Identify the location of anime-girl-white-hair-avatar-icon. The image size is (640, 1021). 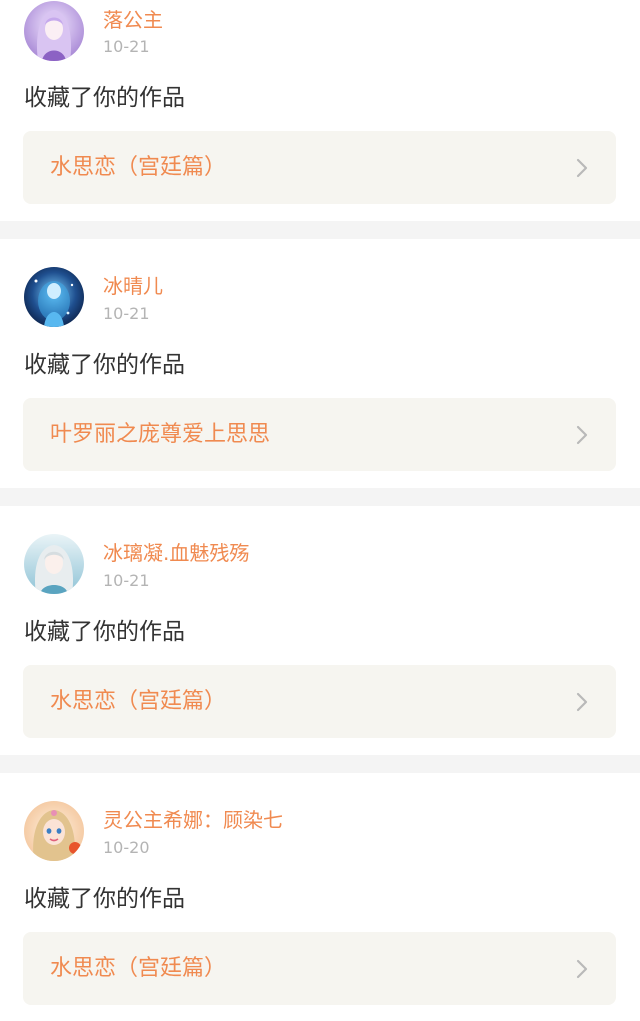
(54, 564).